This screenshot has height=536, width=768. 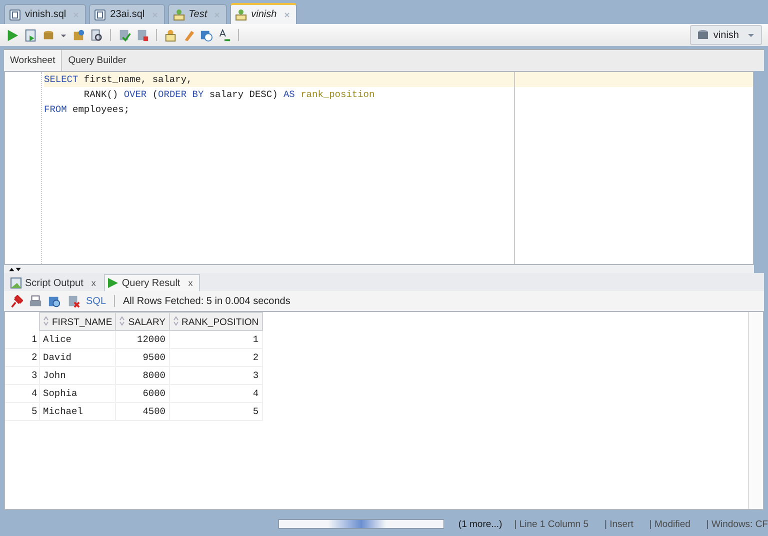 What do you see at coordinates (263, 13) in the screenshot?
I see `file-tab: vinish` at bounding box center [263, 13].